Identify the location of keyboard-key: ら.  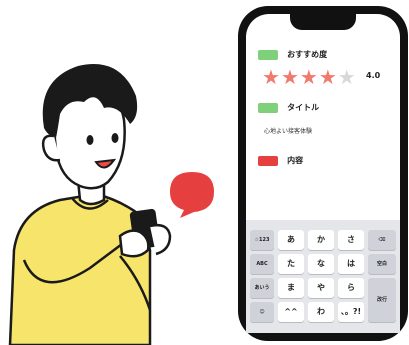
(351, 288).